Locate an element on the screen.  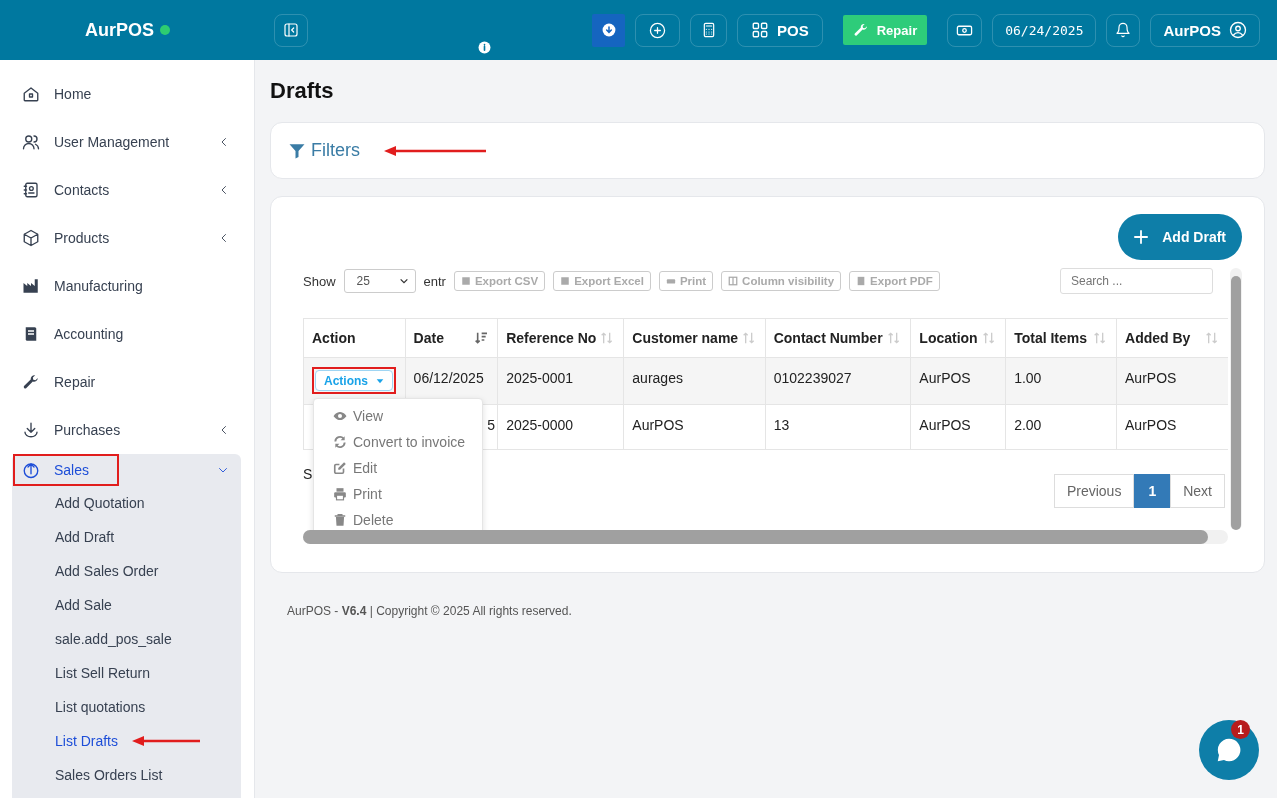
sidebar-item: User Management is located at coordinates (127, 142).